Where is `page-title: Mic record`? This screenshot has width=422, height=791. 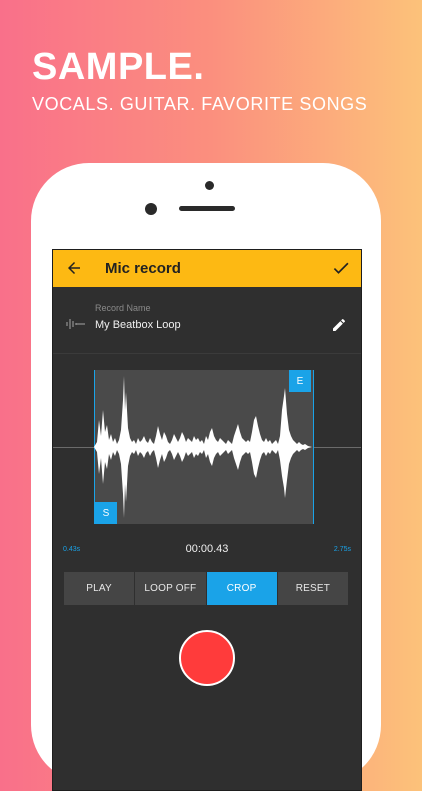 page-title: Mic record is located at coordinates (143, 268).